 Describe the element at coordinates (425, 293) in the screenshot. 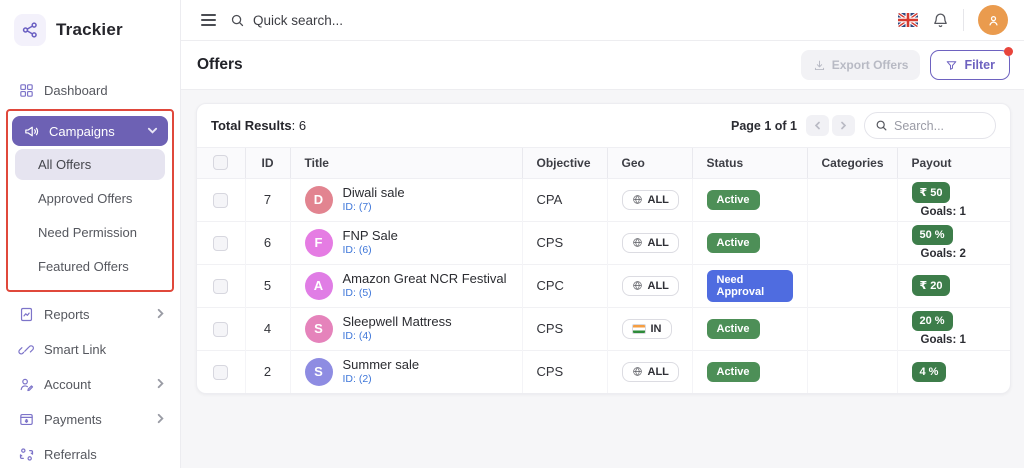

I see `offer-id-link: ID: (5)` at that location.